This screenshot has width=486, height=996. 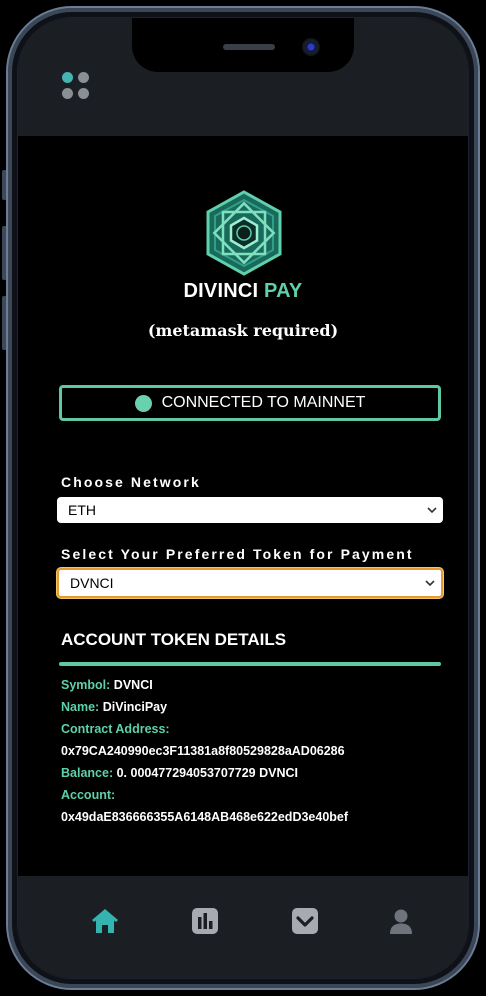 What do you see at coordinates (244, 233) in the screenshot?
I see `hexagon-logo-icon` at bounding box center [244, 233].